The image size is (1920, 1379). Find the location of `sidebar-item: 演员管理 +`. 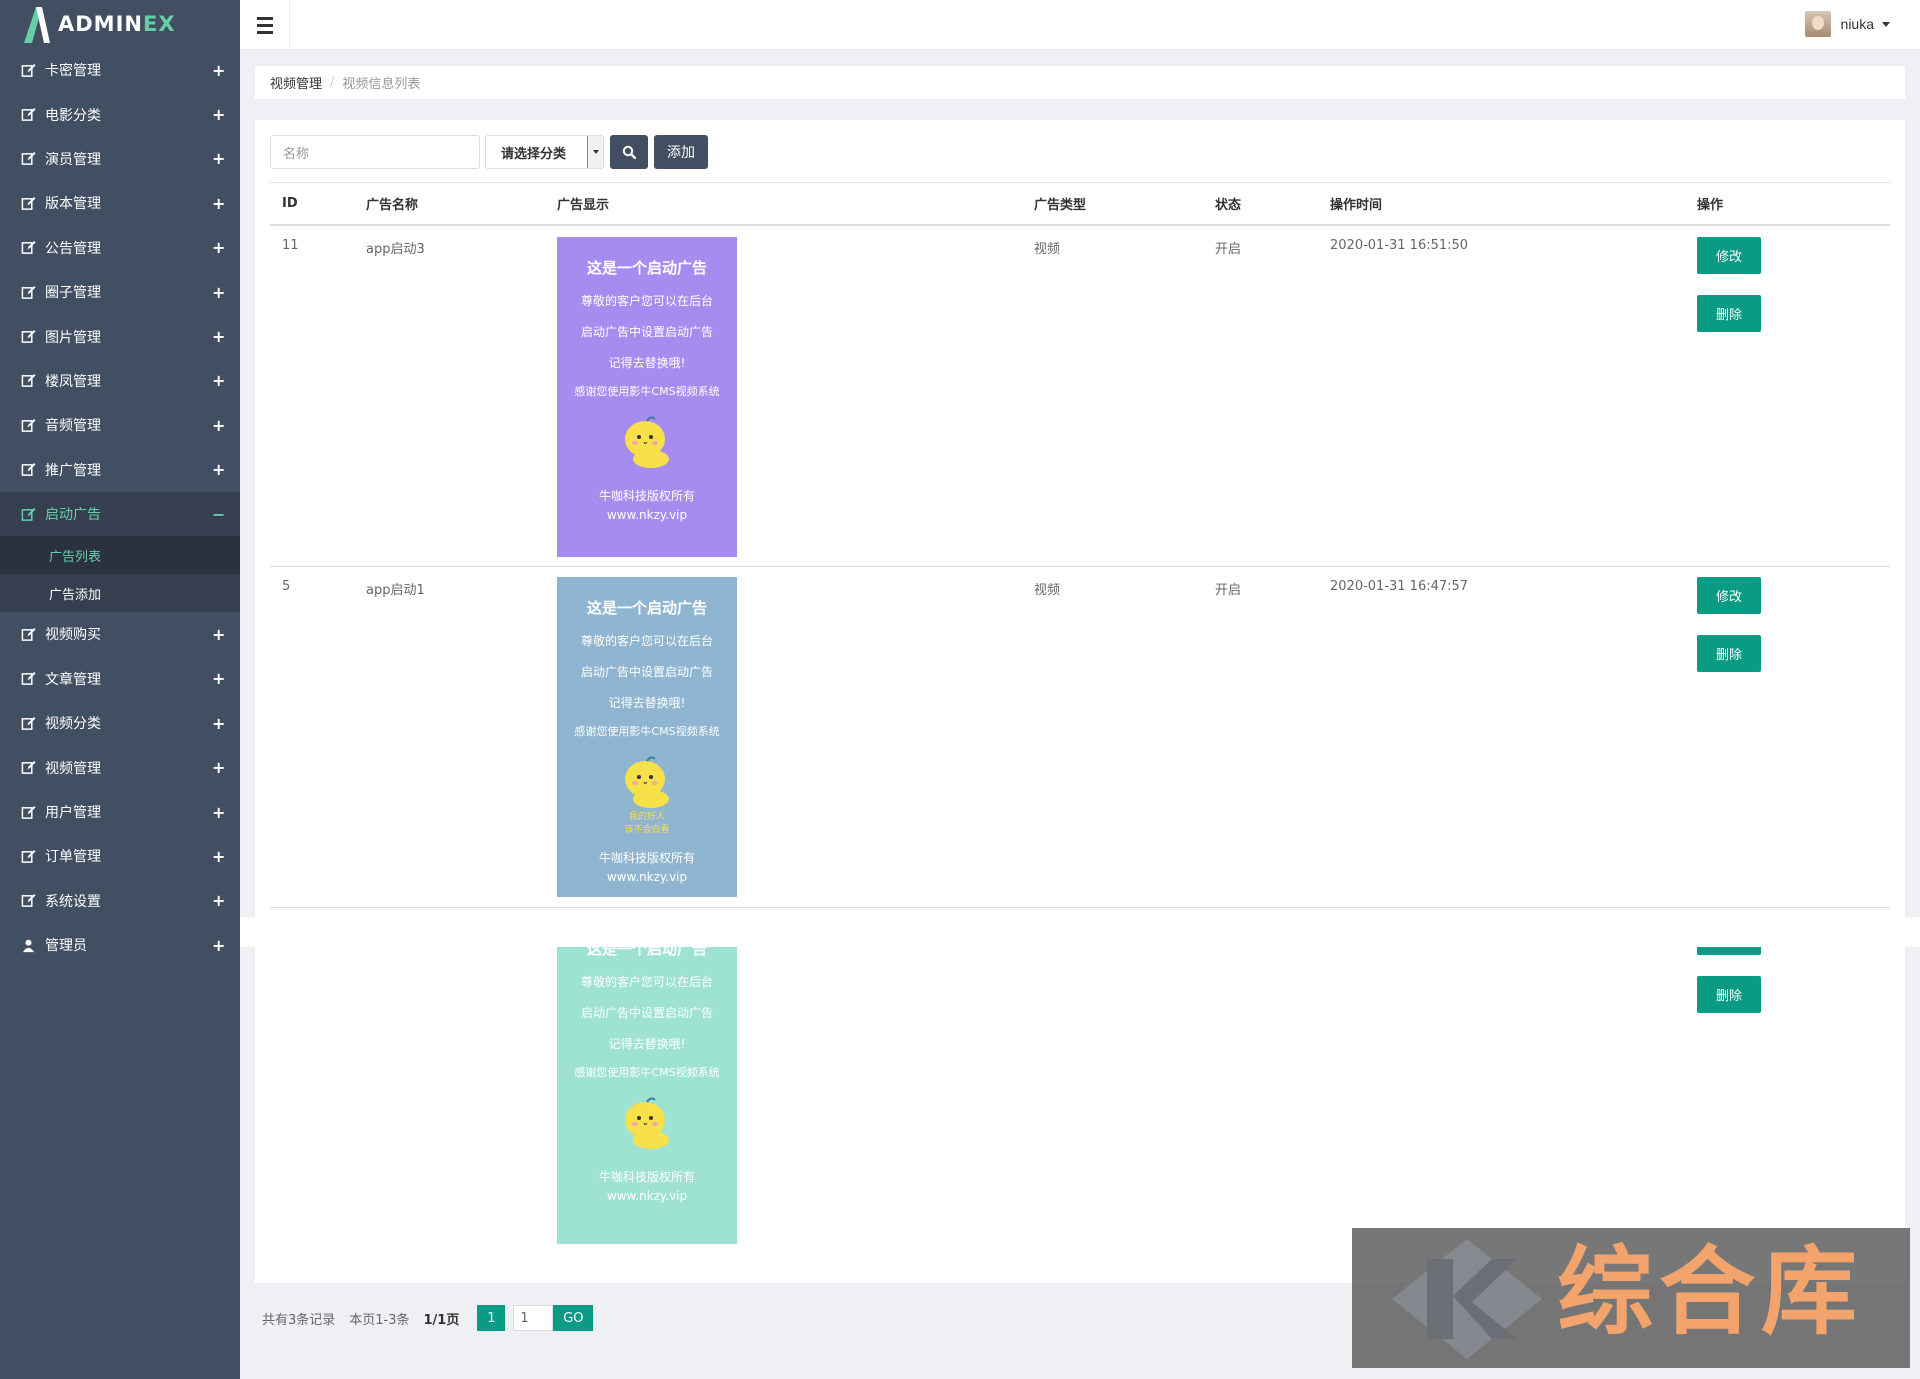

sidebar-item: 演员管理 + is located at coordinates (120, 159).